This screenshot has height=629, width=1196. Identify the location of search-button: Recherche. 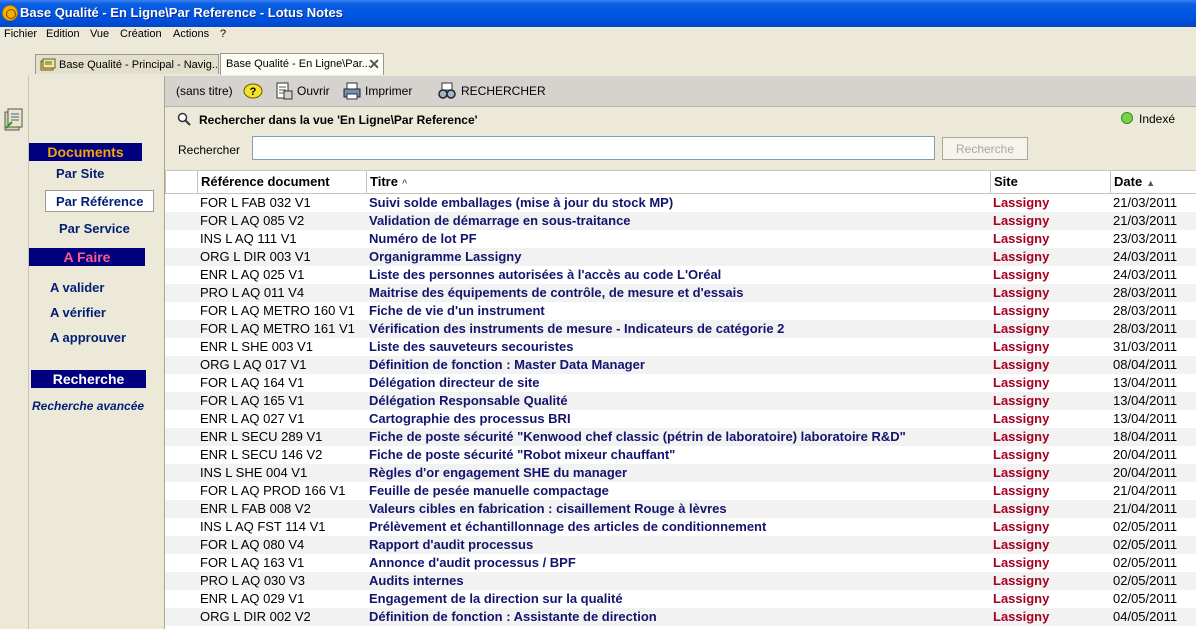
(985, 148).